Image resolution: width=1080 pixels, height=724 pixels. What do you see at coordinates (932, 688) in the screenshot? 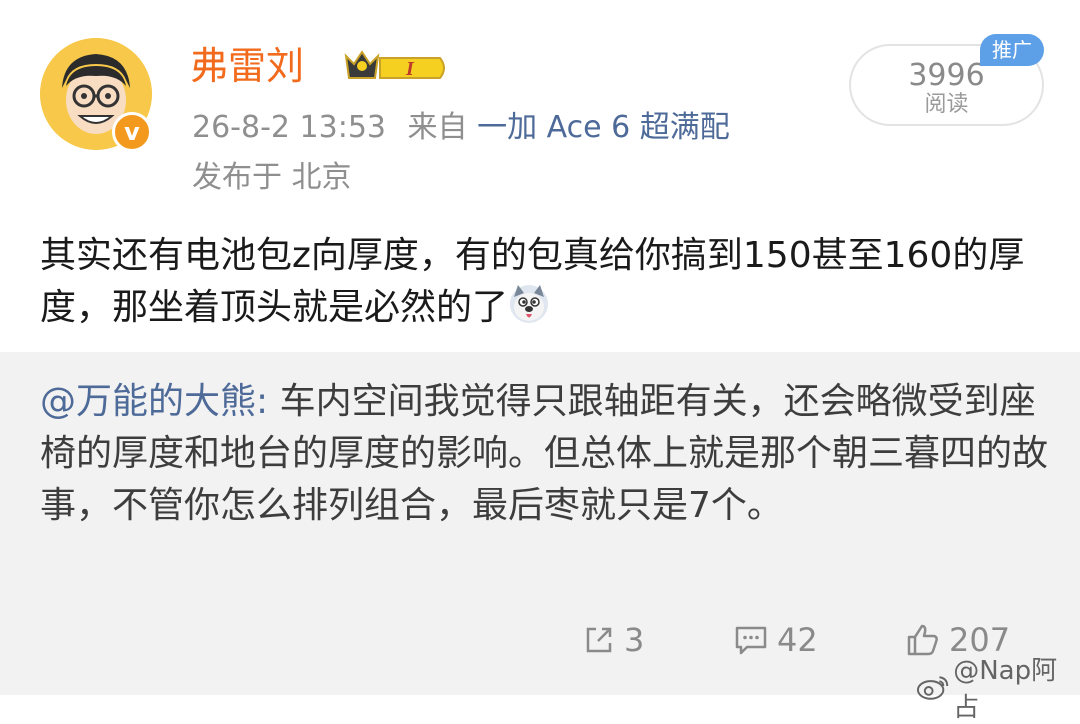
I see `weibo-logo-icon` at bounding box center [932, 688].